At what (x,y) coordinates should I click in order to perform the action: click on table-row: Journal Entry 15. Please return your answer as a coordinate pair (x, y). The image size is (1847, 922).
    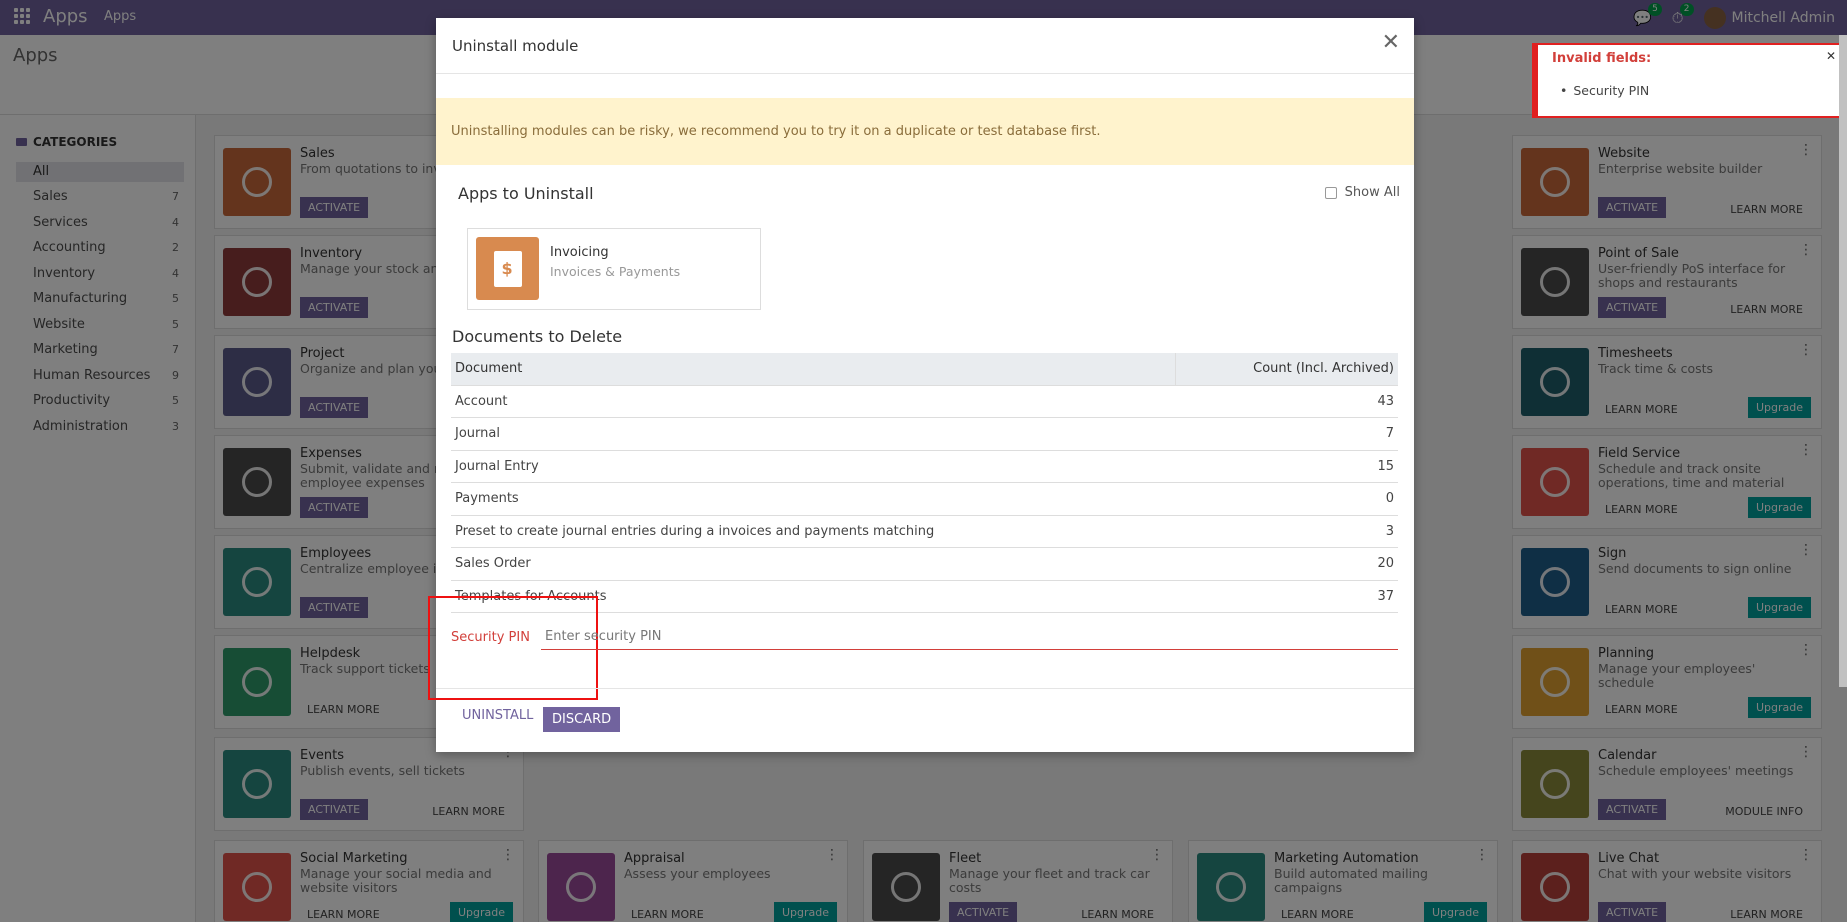
    Looking at the image, I should click on (924, 466).